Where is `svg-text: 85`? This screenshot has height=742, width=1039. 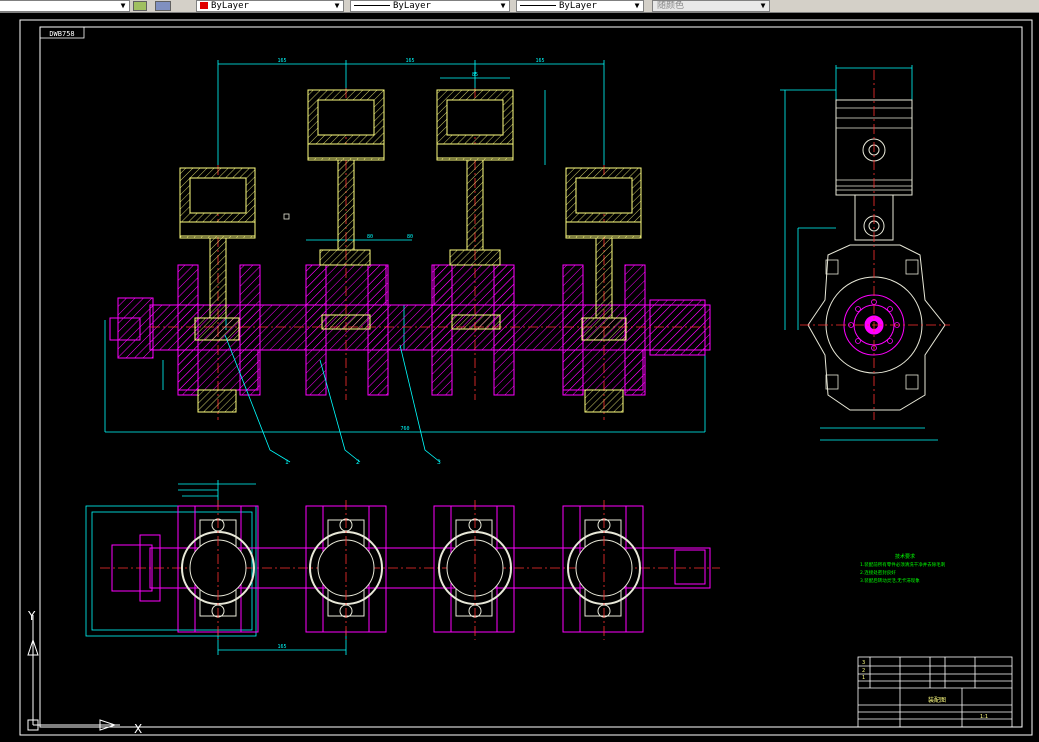
svg-text: 85 is located at coordinates (475, 75).